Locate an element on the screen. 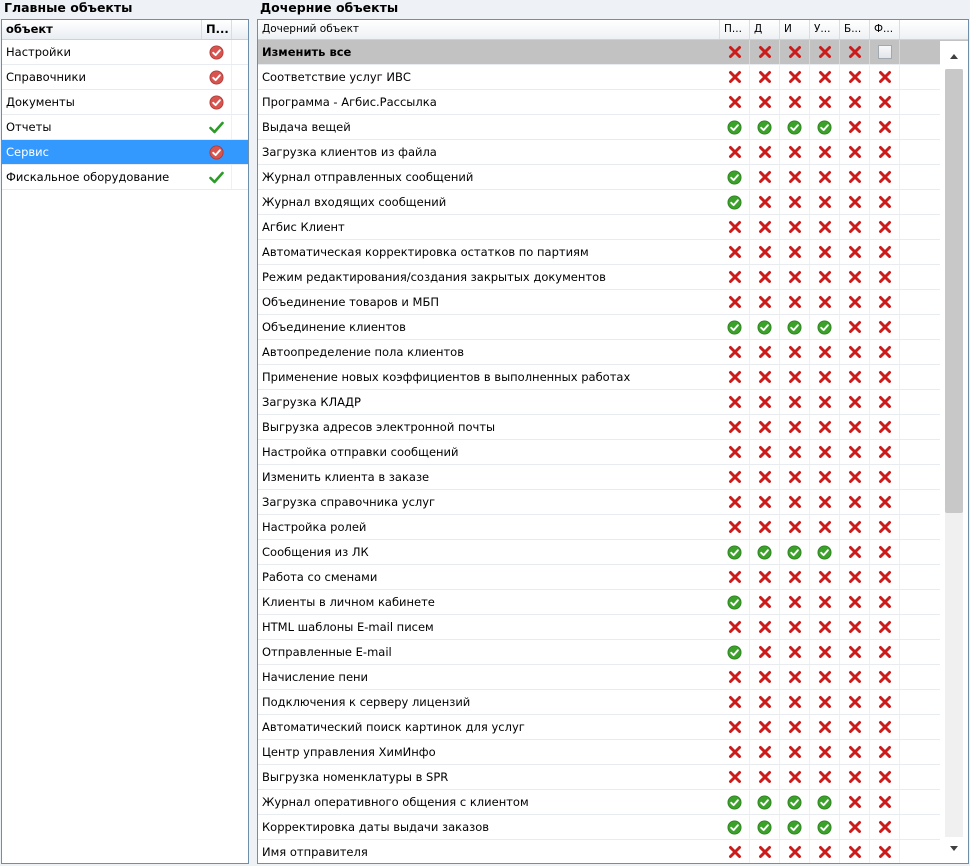 Image resolution: width=970 pixels, height=866 pixels. main-object-row: Отчеты is located at coordinates (125, 127).